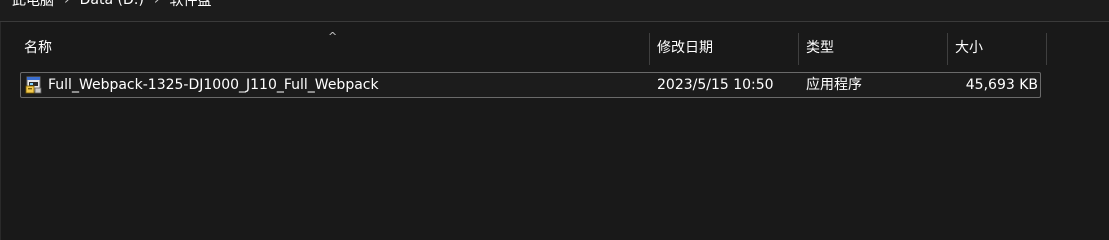 The image size is (1109, 240). Describe the element at coordinates (554, 11) in the screenshot. I see `address-bar: 此电脑 › Data (D:) › 软件盘` at that location.